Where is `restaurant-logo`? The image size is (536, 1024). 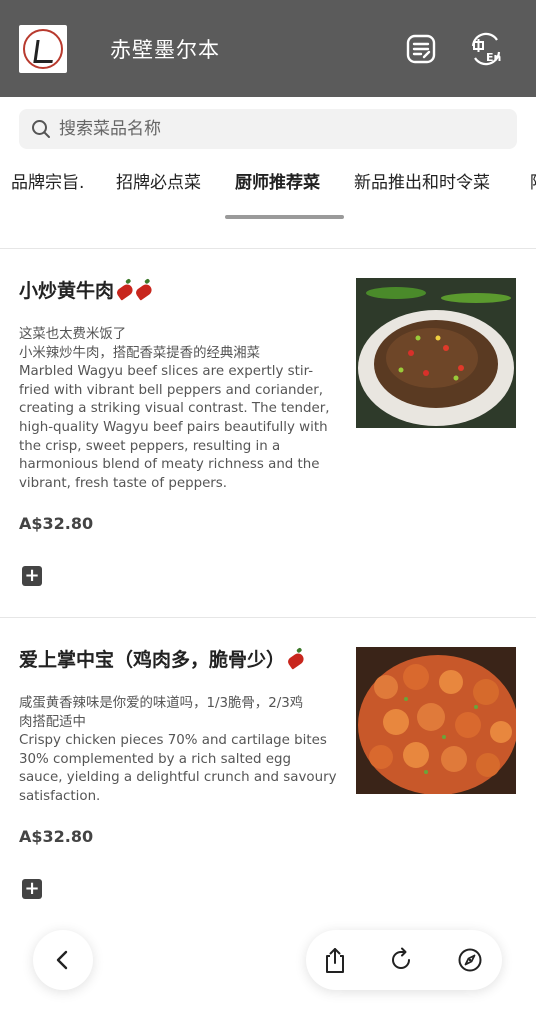
restaurant-logo is located at coordinates (43, 49).